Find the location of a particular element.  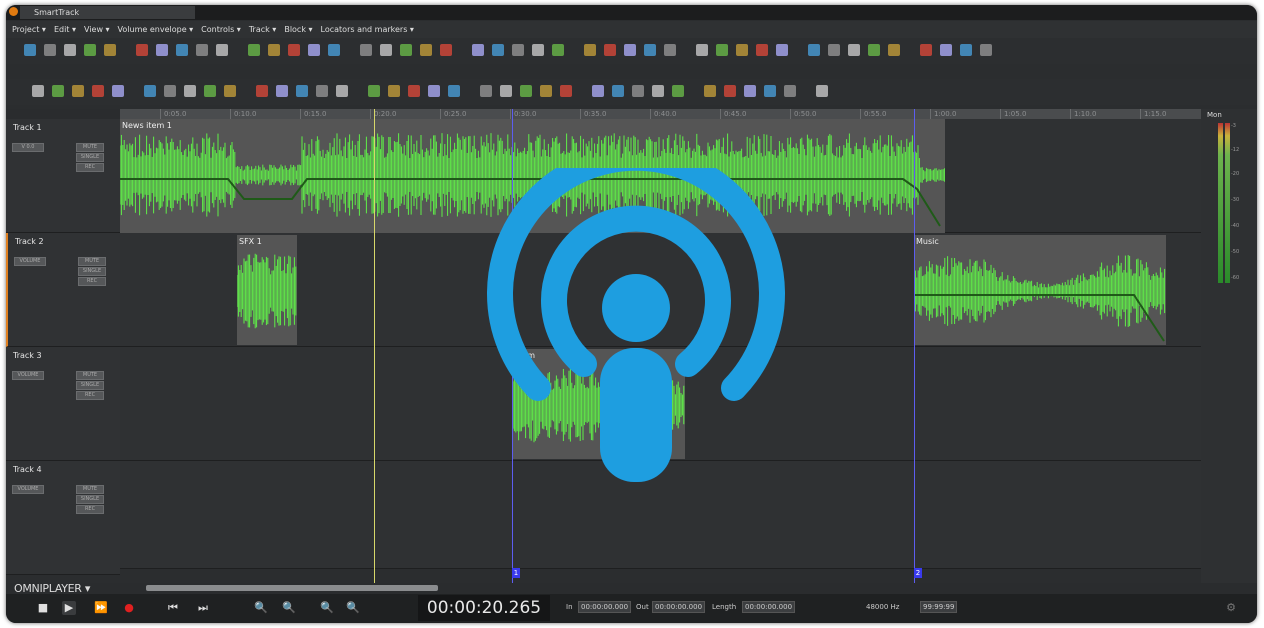

marker-1: 1 is located at coordinates (516, 573).